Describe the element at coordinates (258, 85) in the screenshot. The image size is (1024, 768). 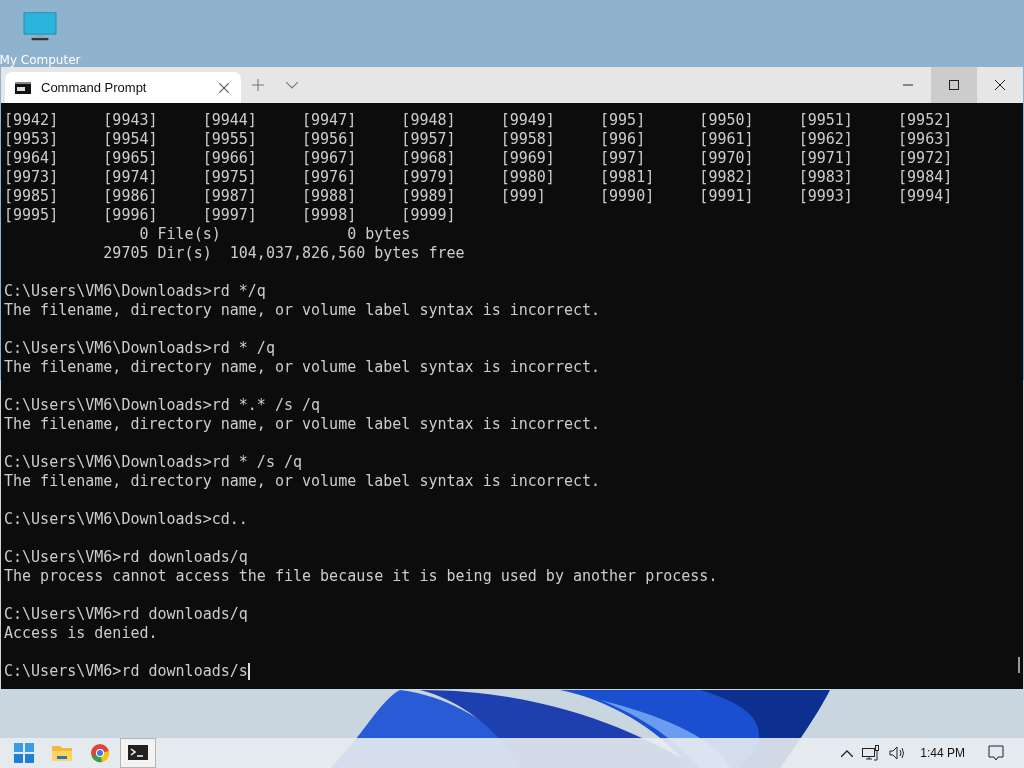
I see `plus-icon` at that location.